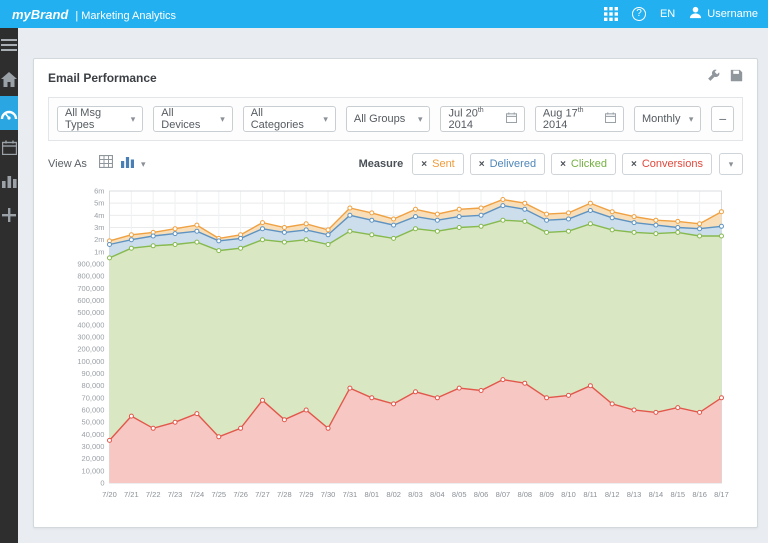  Describe the element at coordinates (638, 14) in the screenshot. I see `help-icon: ?` at that location.